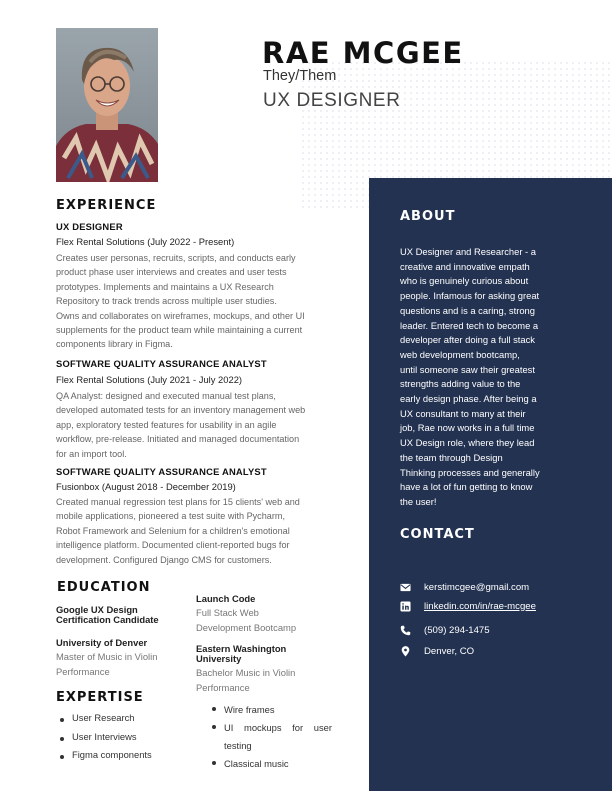 Image resolution: width=612 pixels, height=791 pixels. Describe the element at coordinates (161, 471) in the screenshot. I see `job-title-3: SOFTWARE QUALITY ASSURANCE ANALYST` at that location.